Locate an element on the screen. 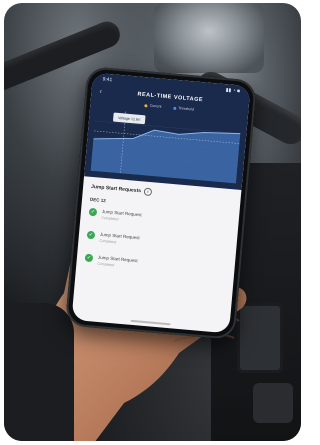 Image resolution: width=320 pixels, height=445 pixels. voltage-area is located at coordinates (165, 157).